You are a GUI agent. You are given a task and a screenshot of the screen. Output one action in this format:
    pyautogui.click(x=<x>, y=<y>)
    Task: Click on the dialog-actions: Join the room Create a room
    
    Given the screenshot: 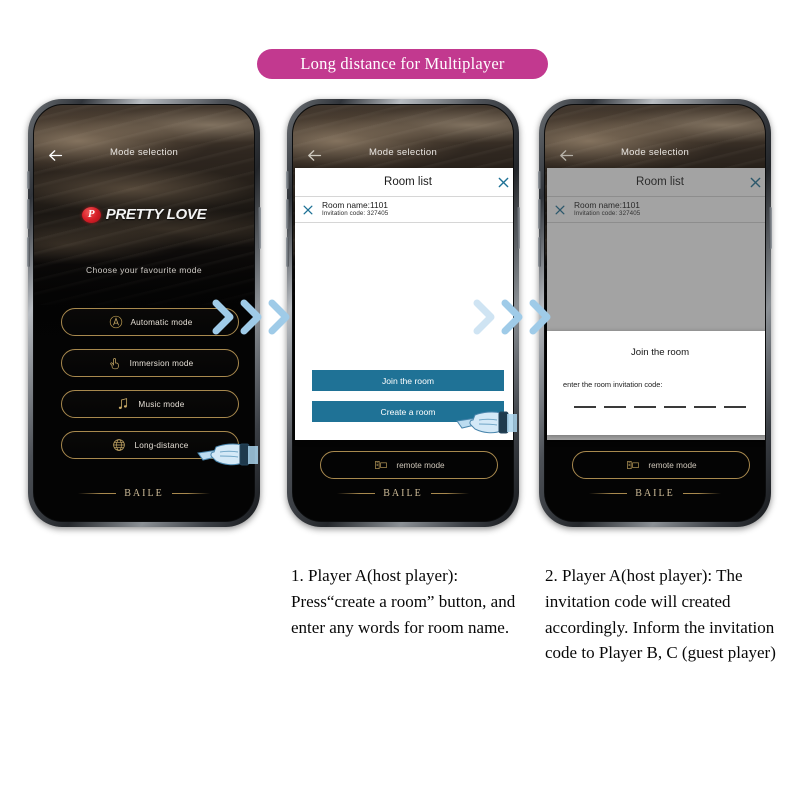 What is the action you would take?
    pyautogui.click(x=404, y=400)
    